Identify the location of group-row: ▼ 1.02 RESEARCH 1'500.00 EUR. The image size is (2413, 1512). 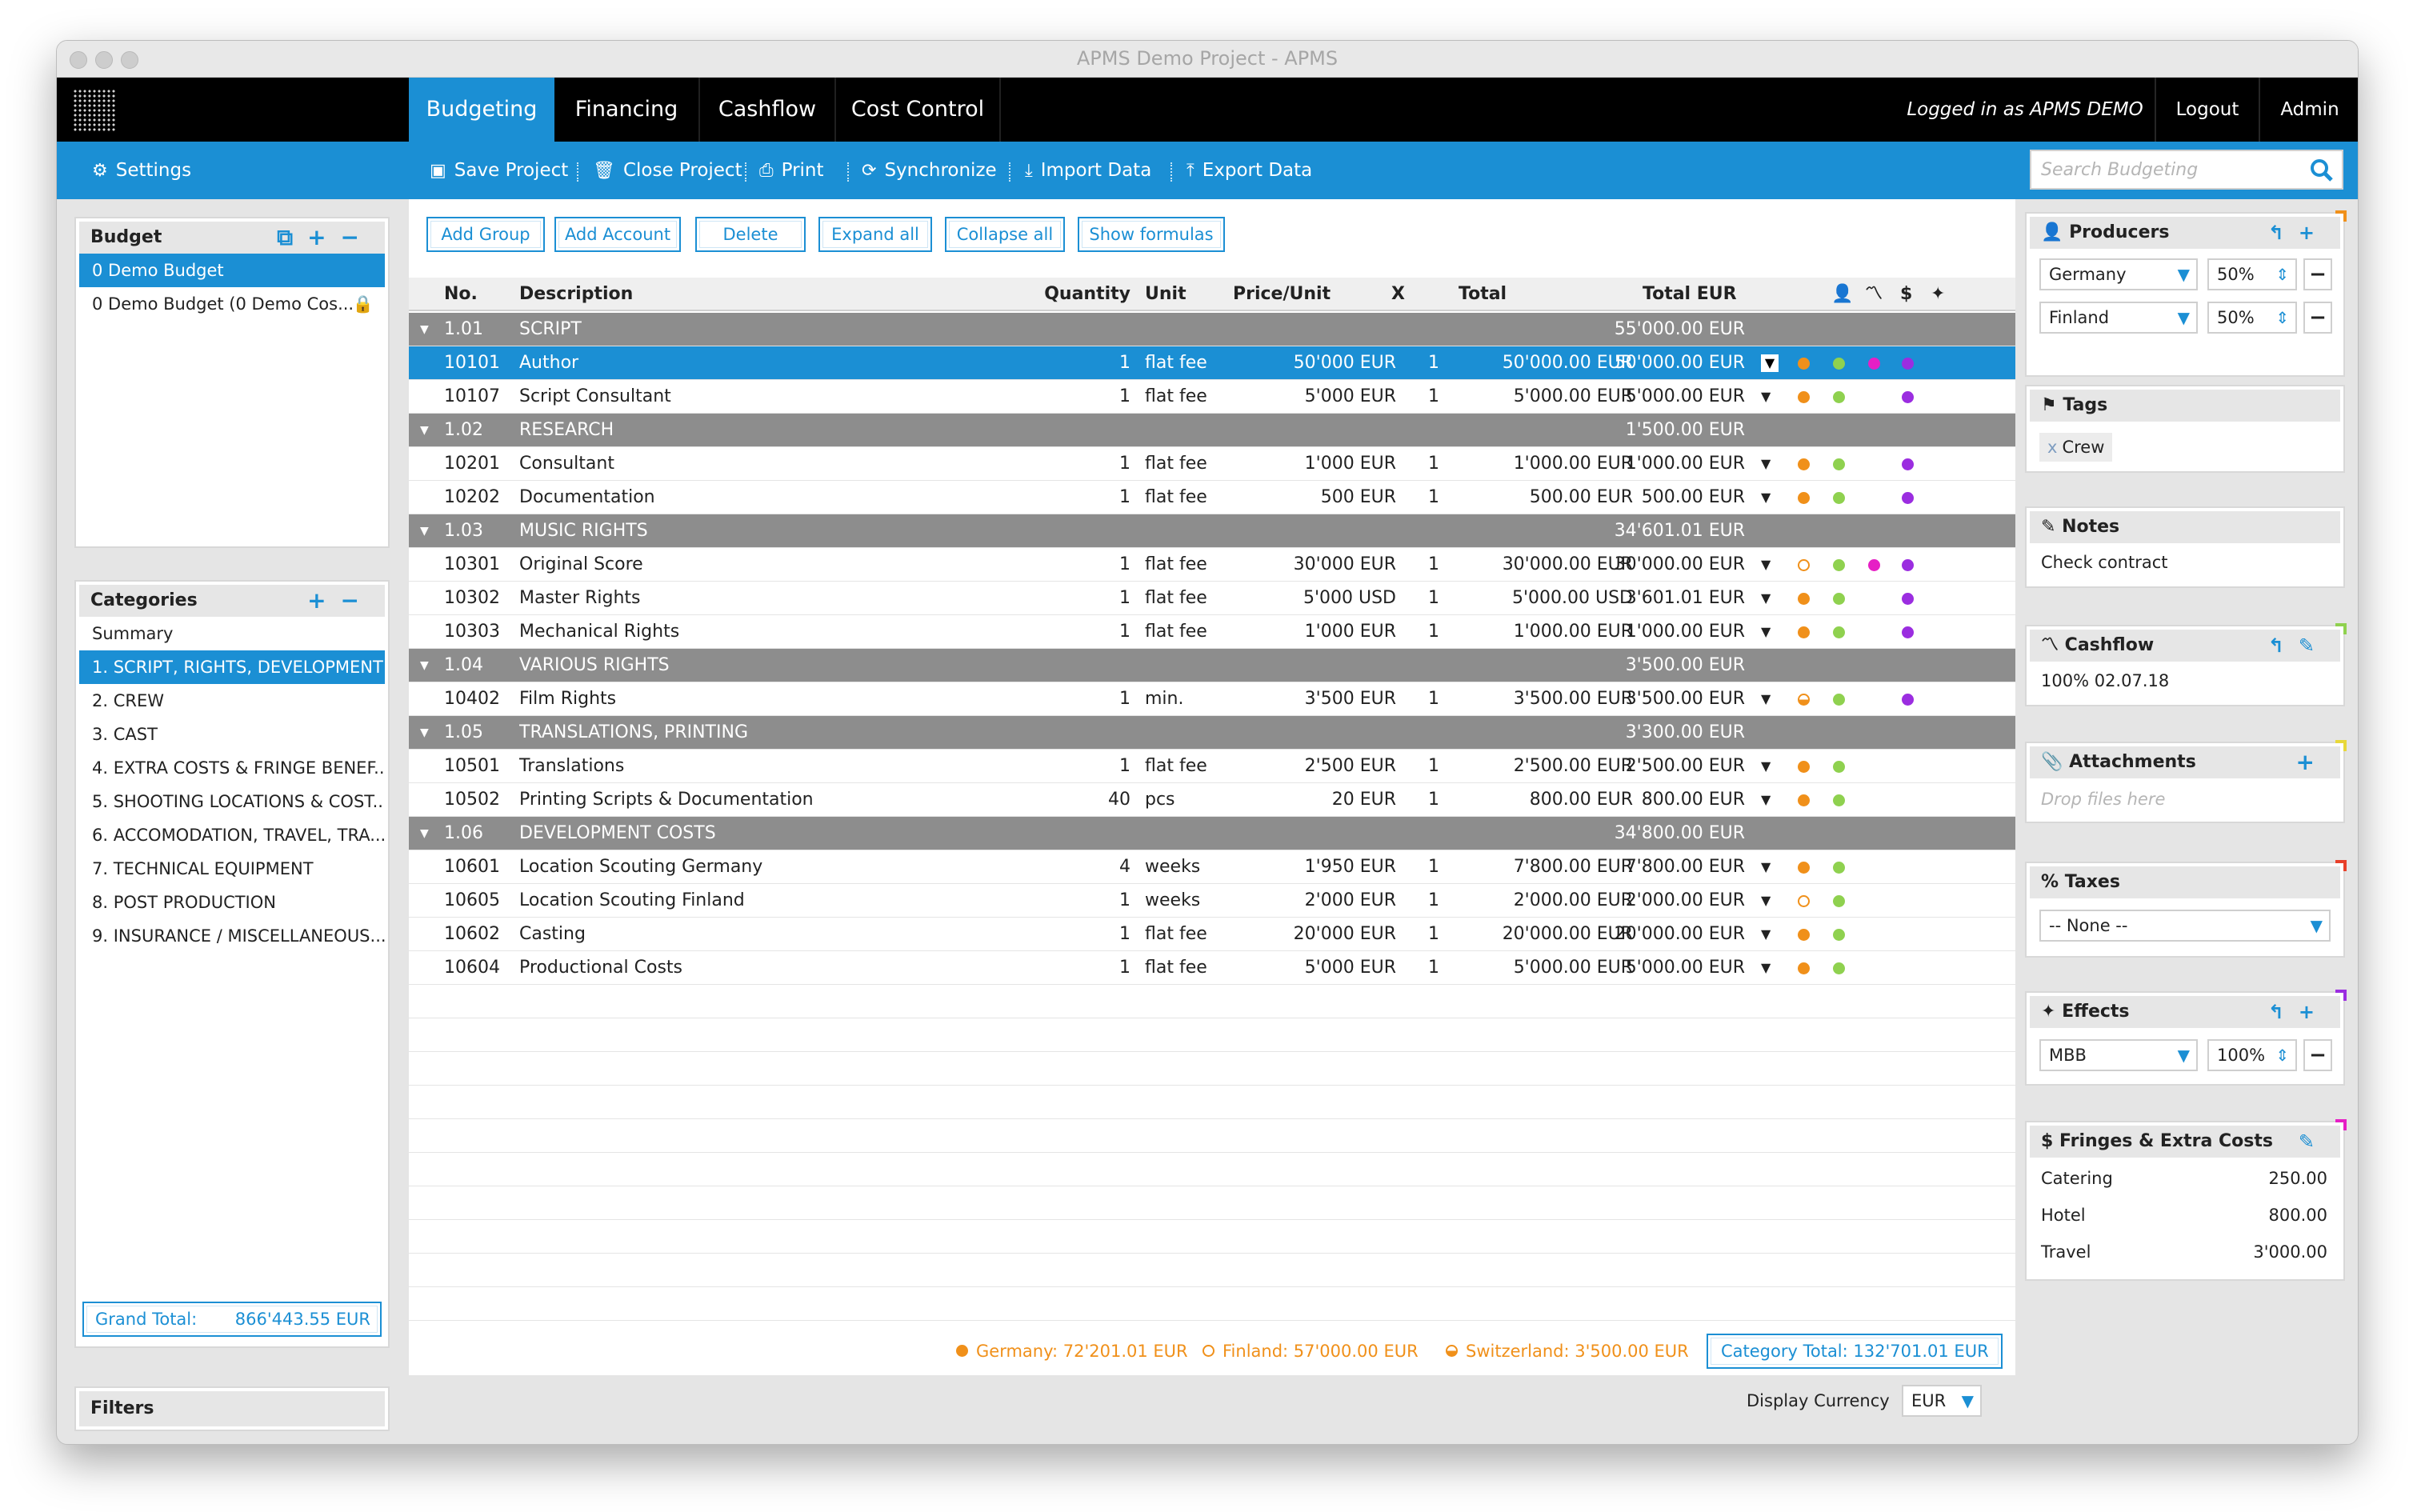
(1212, 430).